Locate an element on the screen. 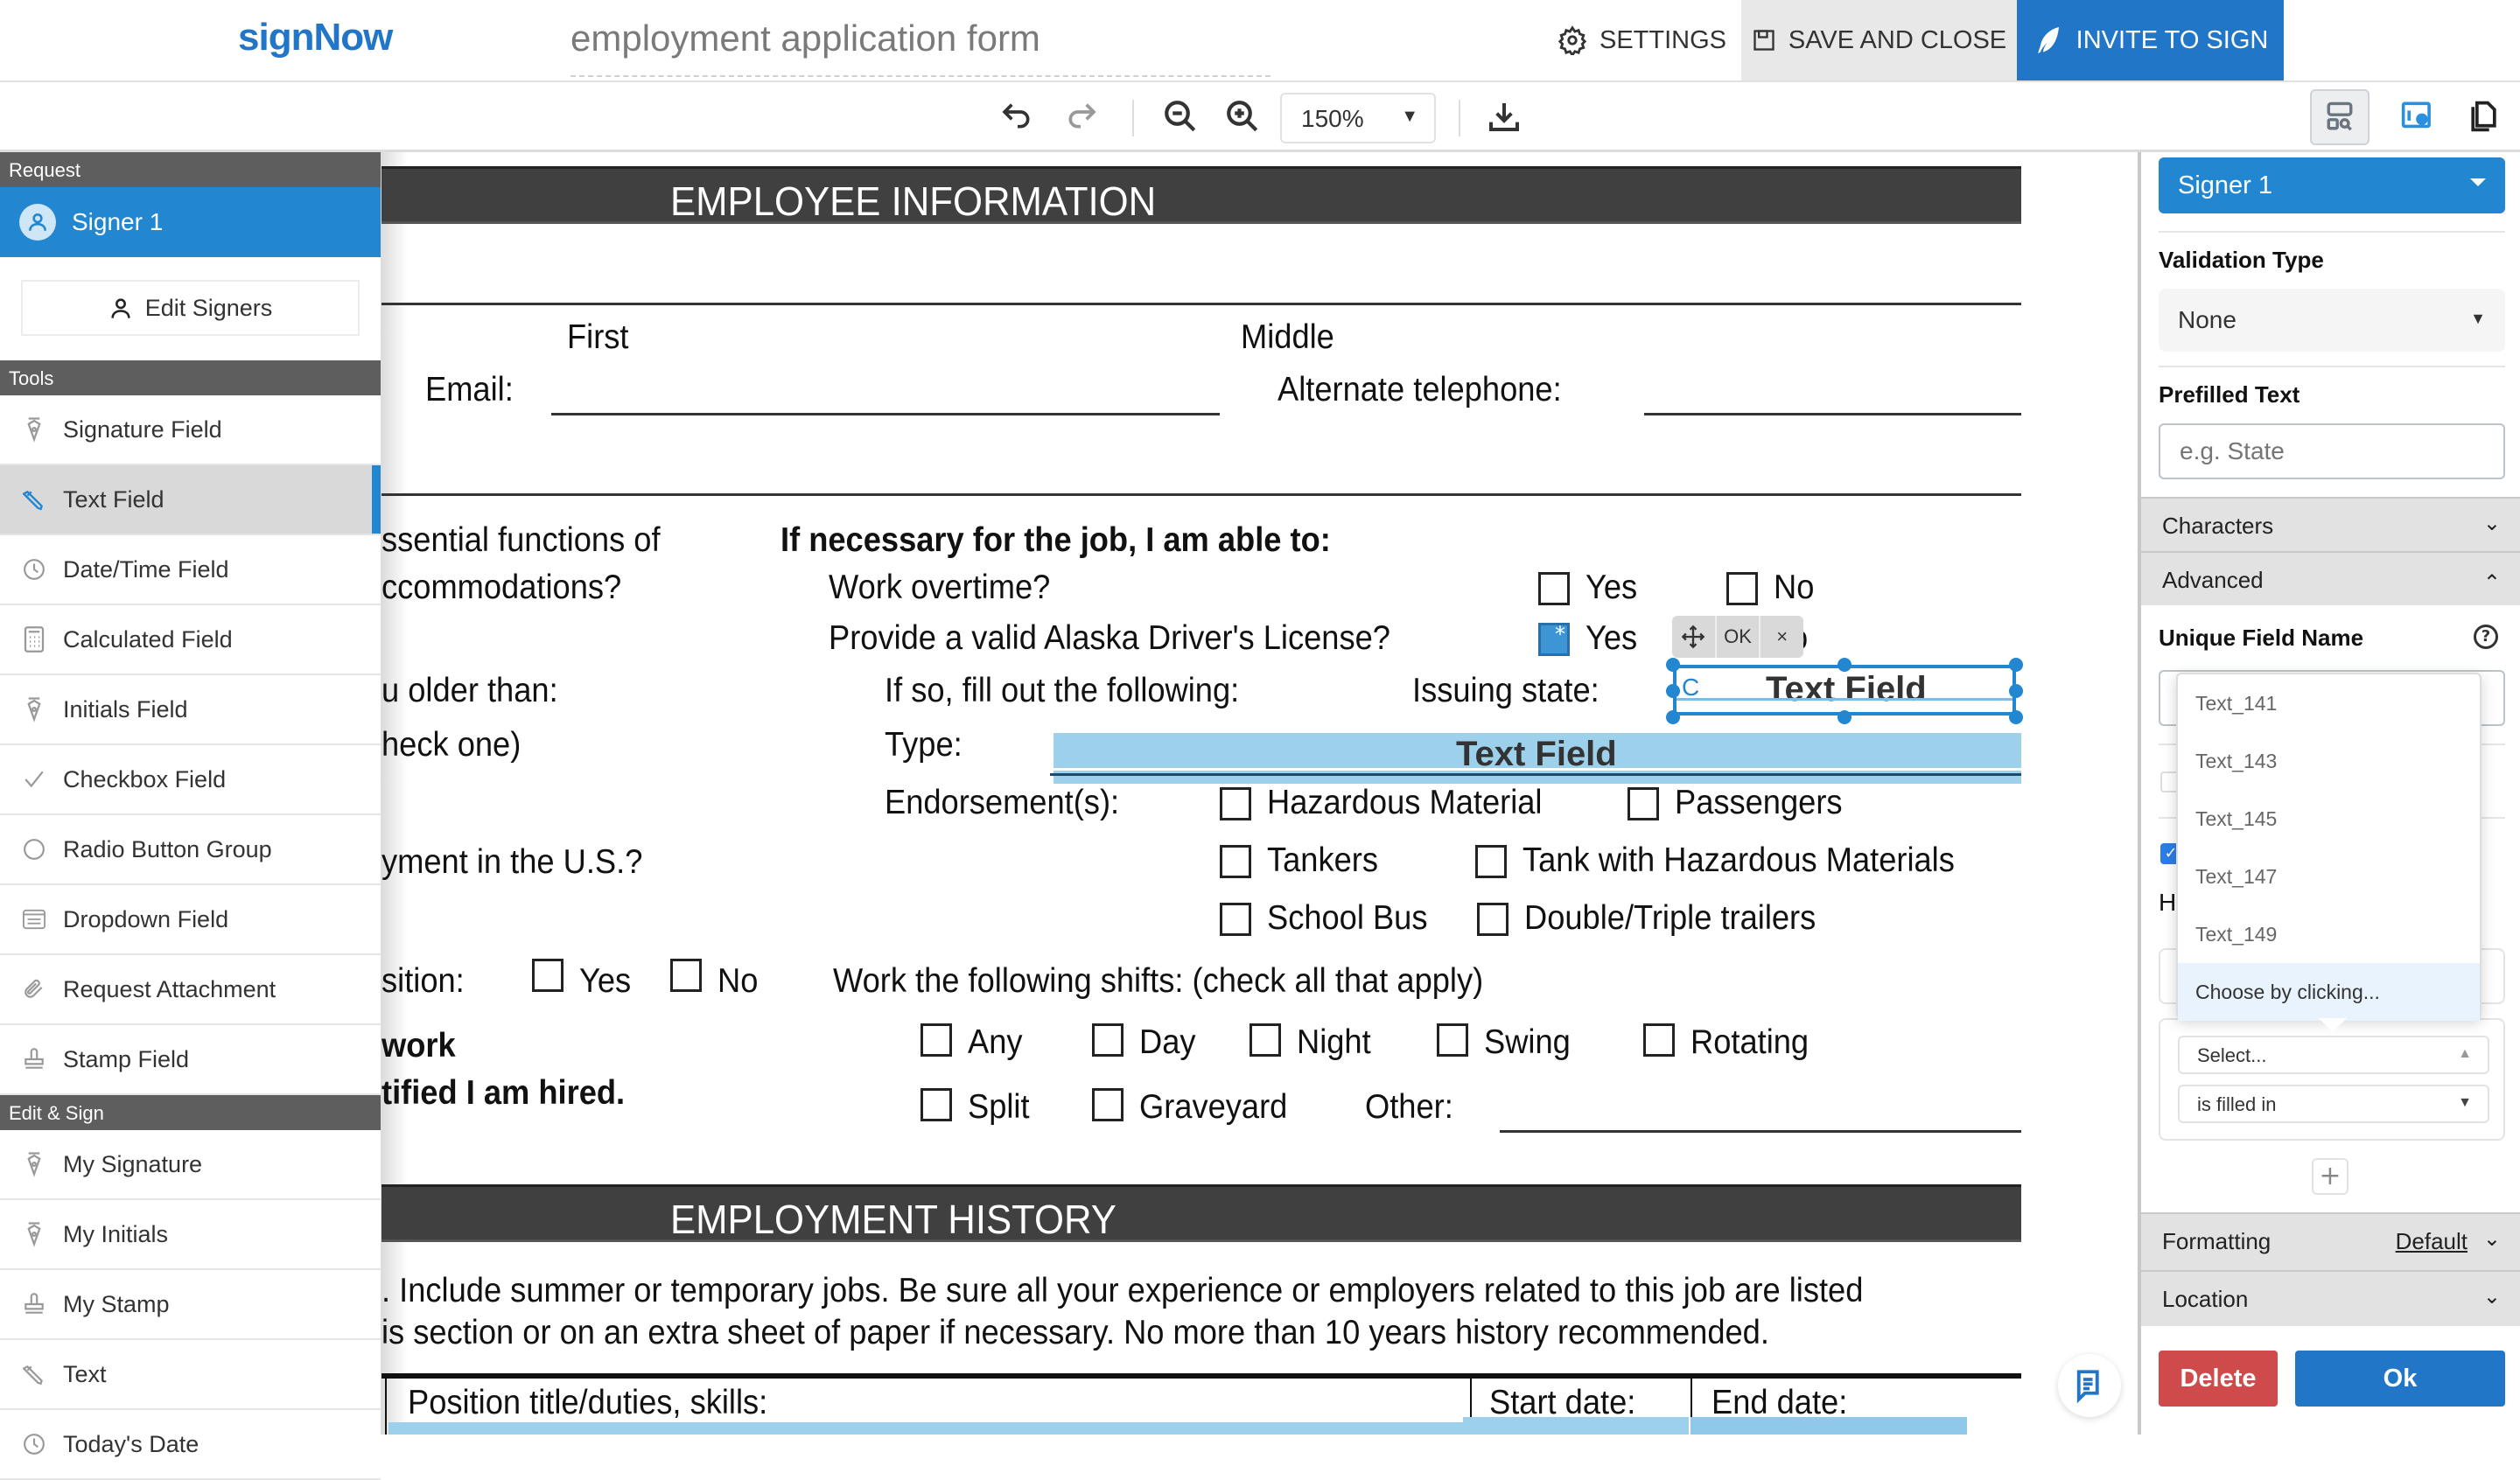 The image size is (2520, 1480). tool-date-time-field: Date/Time Field is located at coordinates (190, 570).